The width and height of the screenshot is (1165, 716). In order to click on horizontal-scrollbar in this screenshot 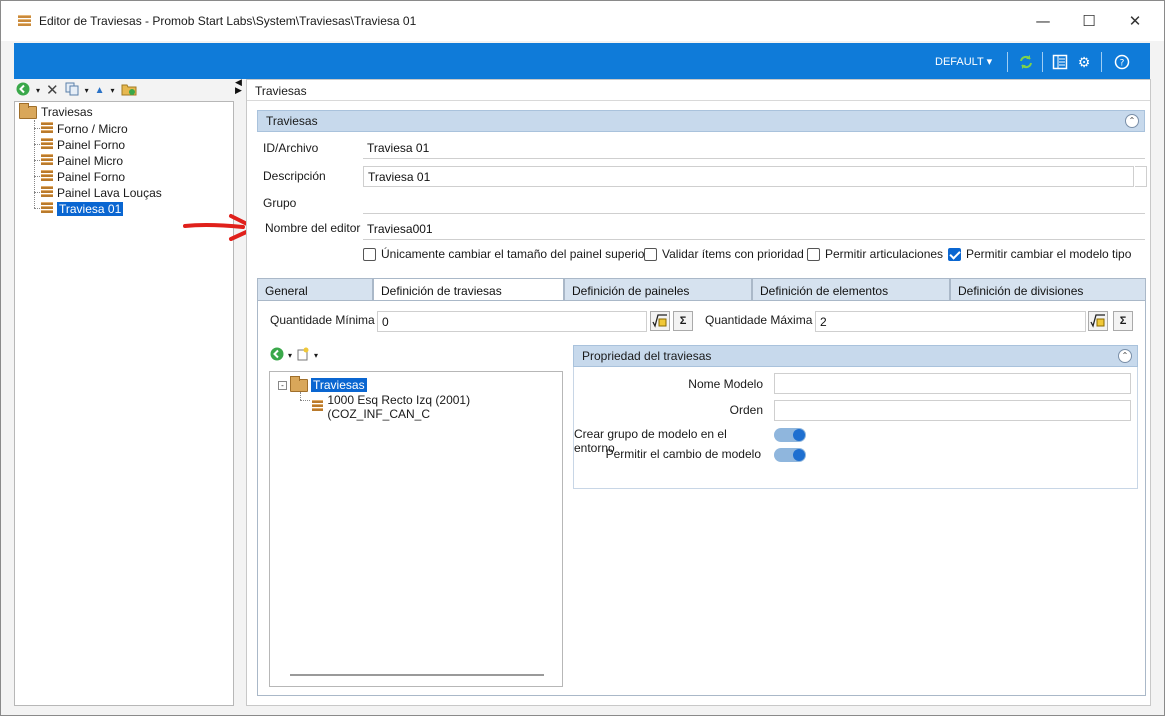, I will do `click(417, 675)`.